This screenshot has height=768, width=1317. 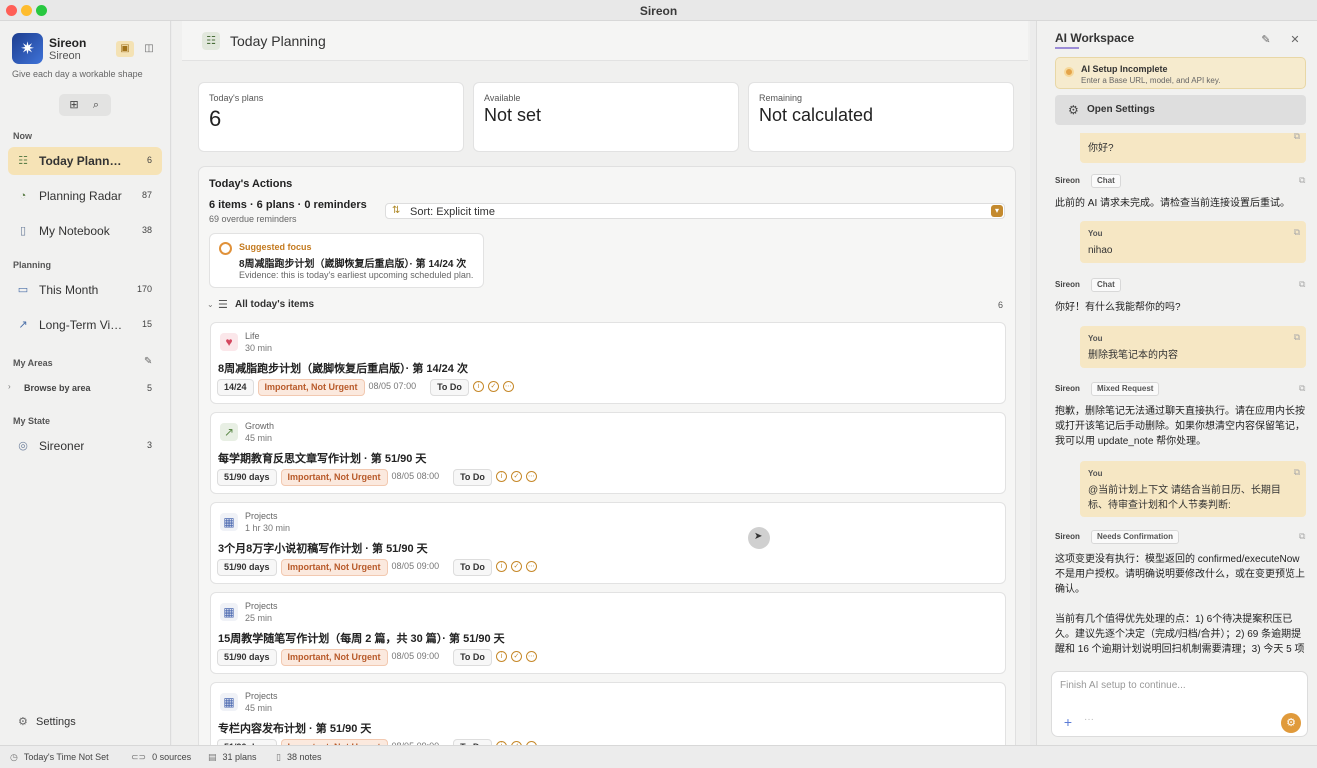 What do you see at coordinates (1175, 685) in the screenshot?
I see `chat-input` at bounding box center [1175, 685].